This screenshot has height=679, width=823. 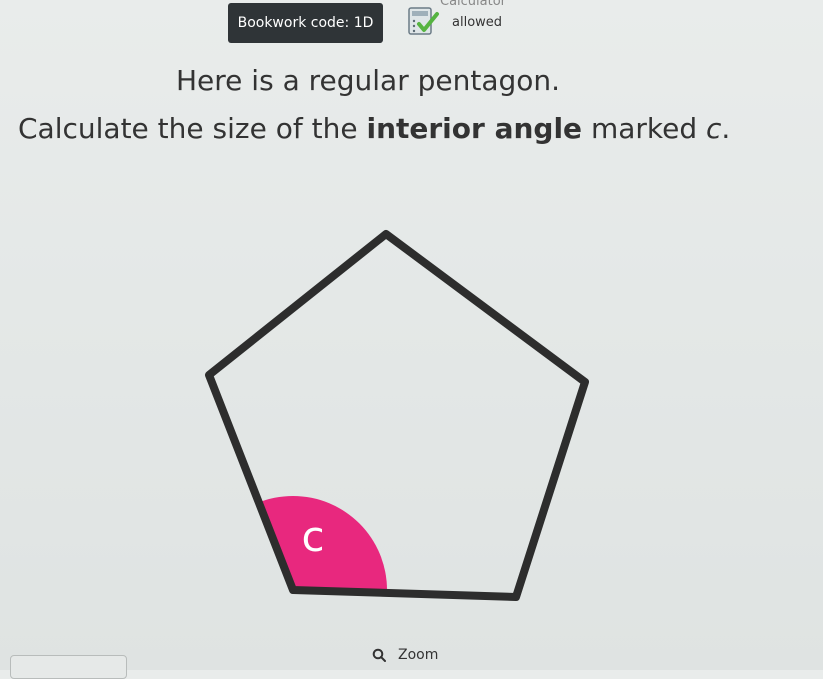 I want to click on bottom-answer-bar, so click(x=68, y=667).